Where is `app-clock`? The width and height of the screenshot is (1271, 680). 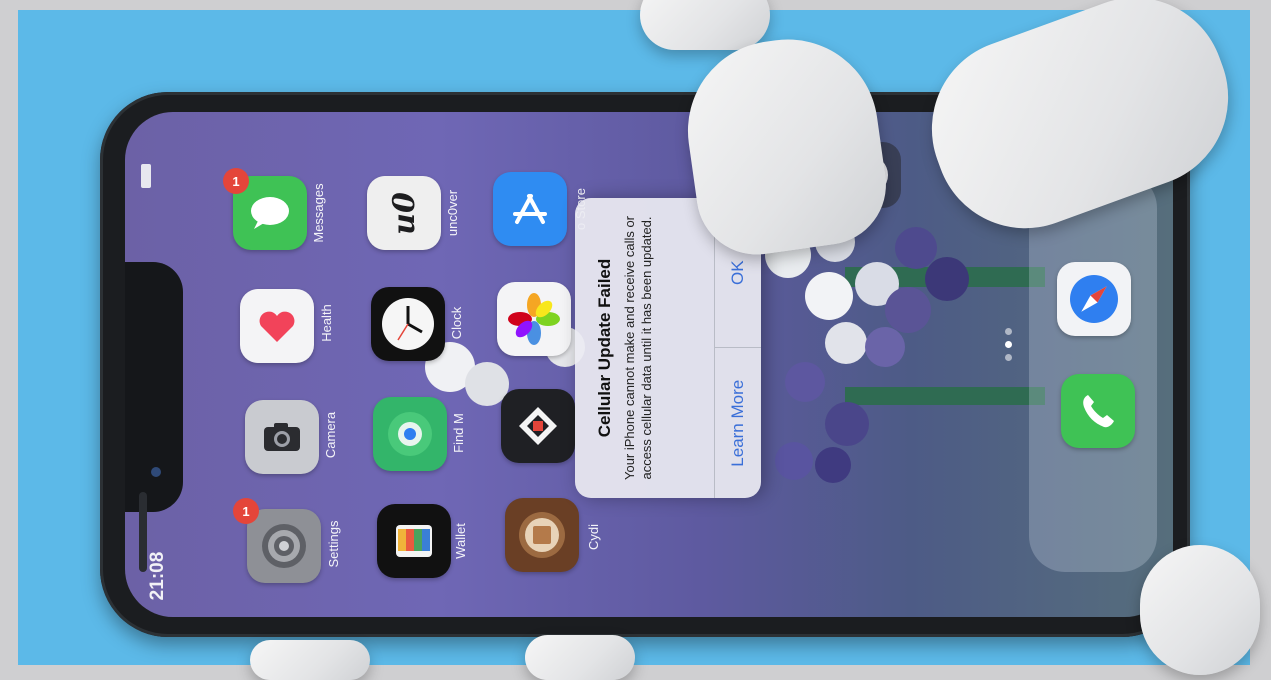 app-clock is located at coordinates (408, 324).